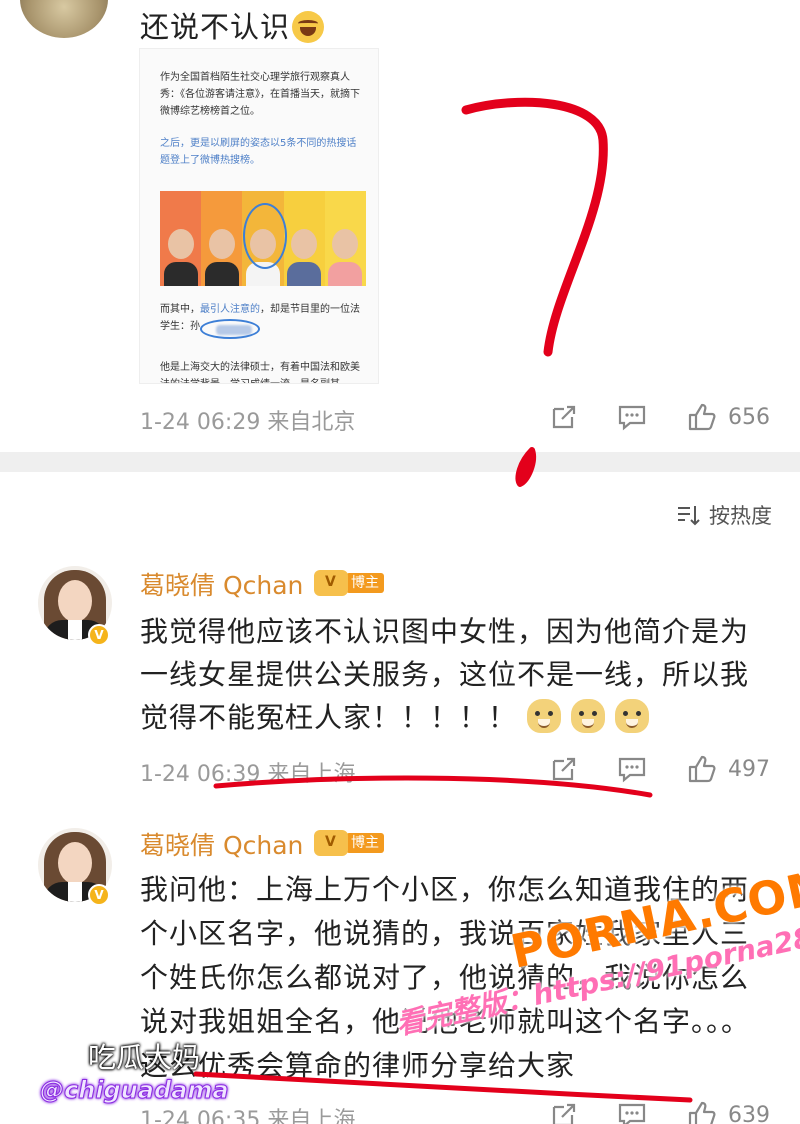 The height and width of the screenshot is (1124, 800). What do you see at coordinates (308, 27) in the screenshot?
I see `laughing-emoji-icon` at bounding box center [308, 27].